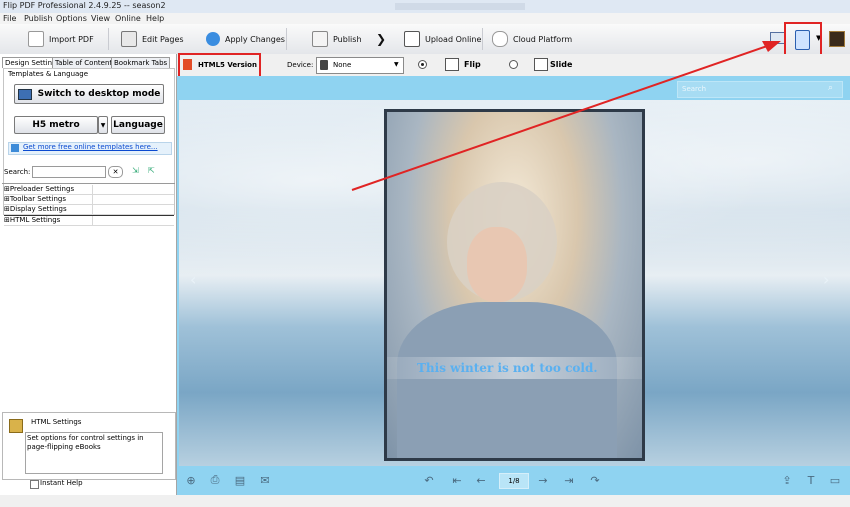 The height and width of the screenshot is (507, 850). What do you see at coordinates (425, 501) in the screenshot?
I see `status-bar` at bounding box center [425, 501].